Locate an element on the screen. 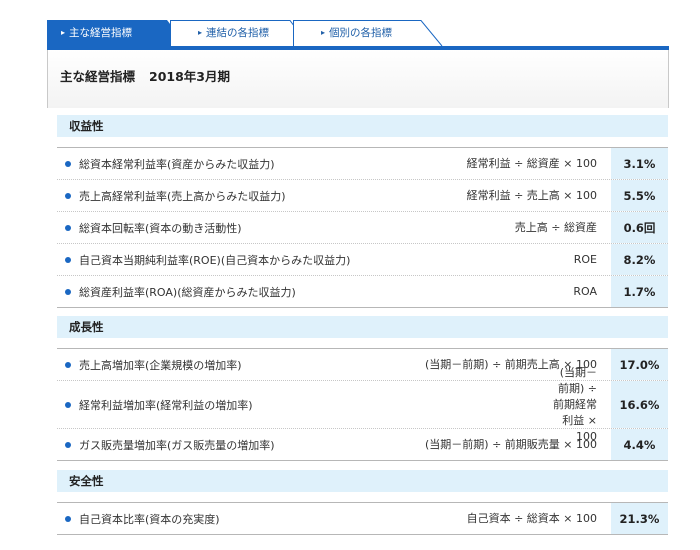  indicator-value: 1.7% is located at coordinates (639, 291).